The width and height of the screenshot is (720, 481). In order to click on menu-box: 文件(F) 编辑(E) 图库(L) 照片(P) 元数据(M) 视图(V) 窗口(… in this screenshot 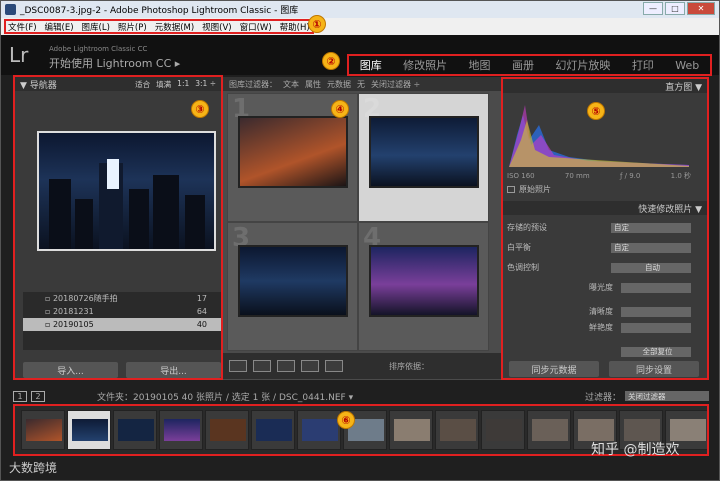, I will do `click(159, 26)`.